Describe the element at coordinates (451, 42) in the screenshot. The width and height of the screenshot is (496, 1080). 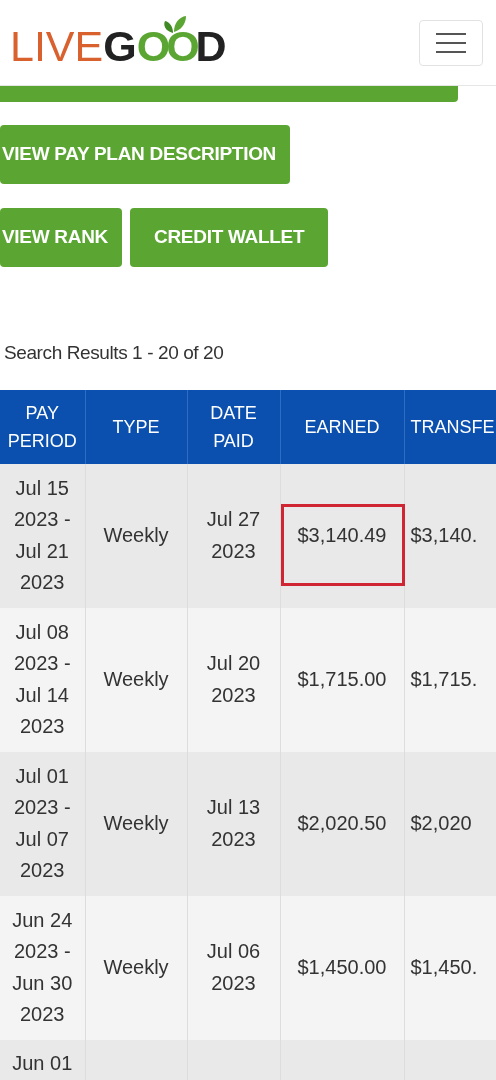
I see `menu-button` at that location.